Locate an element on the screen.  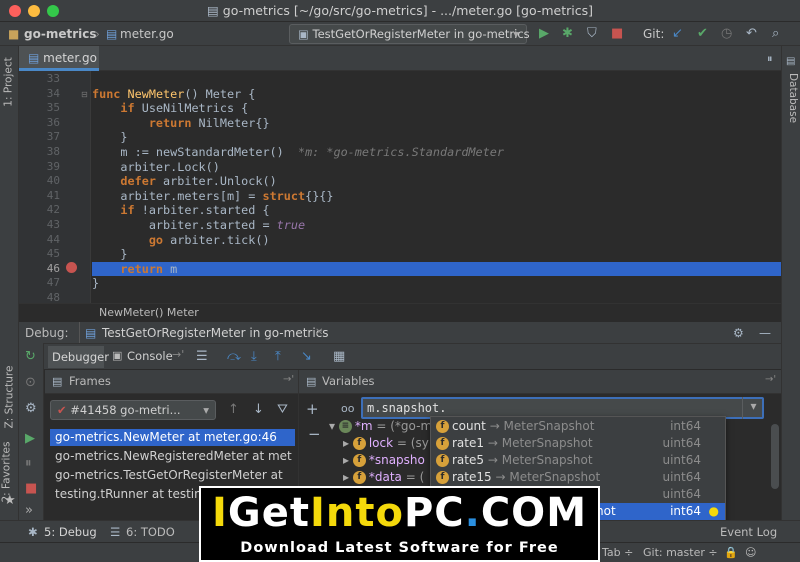
vcs-commit-icon: ✔ is located at coordinates (702, 34).